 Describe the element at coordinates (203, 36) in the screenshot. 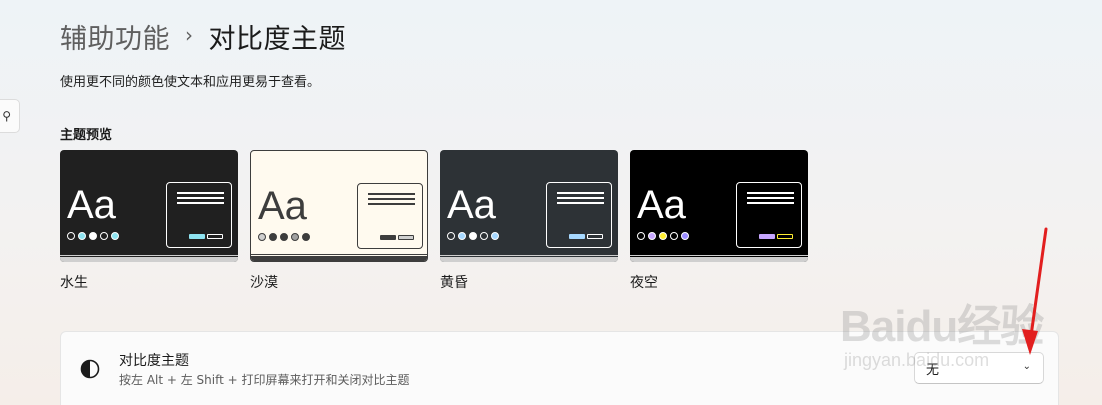

I see `breadcrumb: 辅助功能 › 对比度主题` at that location.